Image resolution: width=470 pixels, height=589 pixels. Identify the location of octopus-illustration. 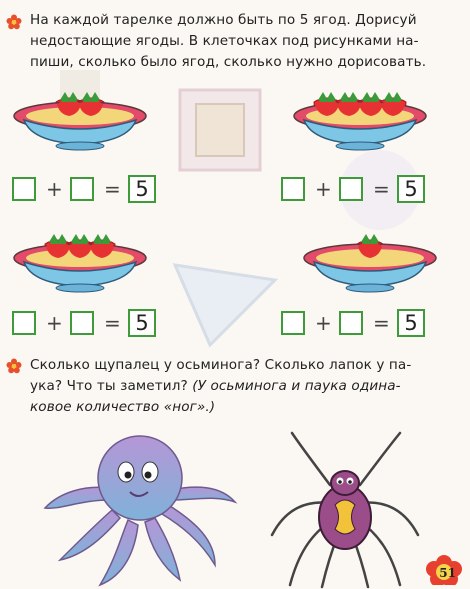
(140, 511).